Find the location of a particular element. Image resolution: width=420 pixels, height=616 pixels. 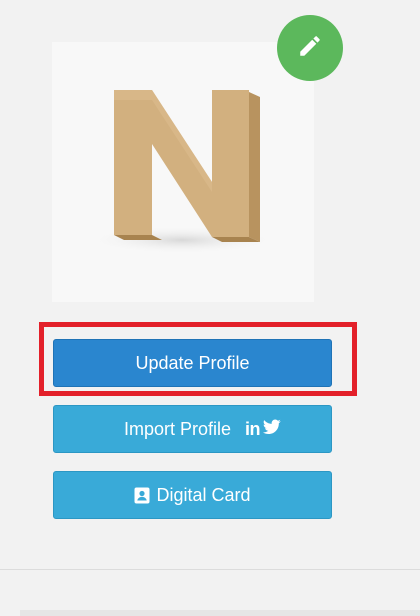

next-section-edge is located at coordinates (220, 613).